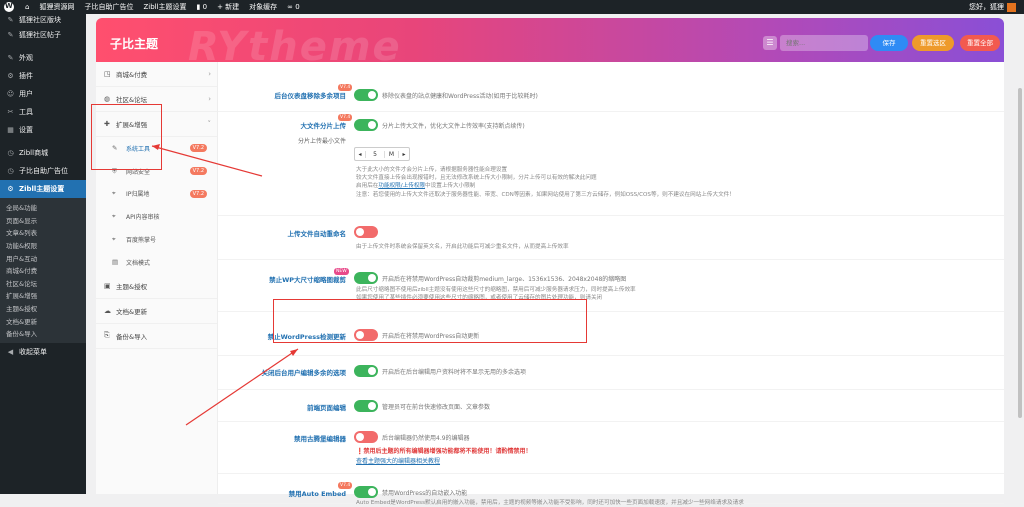 The width and height of the screenshot is (1024, 507). I want to click on increment-icon: ▸, so click(404, 154).